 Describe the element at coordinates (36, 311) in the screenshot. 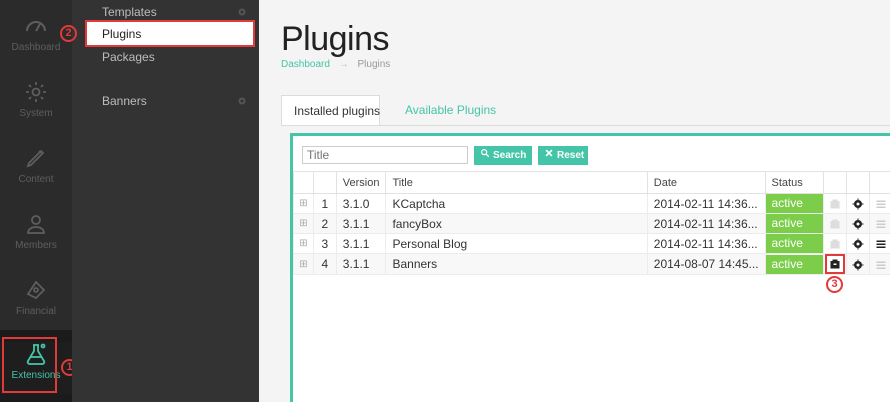

I see `rail-item-label: Financial` at that location.